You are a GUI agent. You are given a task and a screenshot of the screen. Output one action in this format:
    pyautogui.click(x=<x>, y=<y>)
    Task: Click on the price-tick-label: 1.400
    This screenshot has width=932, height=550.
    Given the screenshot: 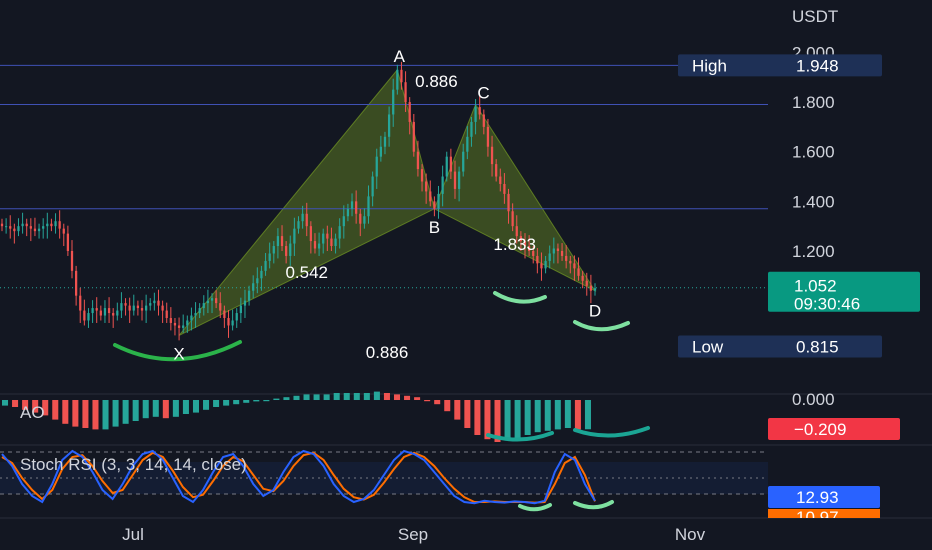 What is the action you would take?
    pyautogui.click(x=813, y=201)
    